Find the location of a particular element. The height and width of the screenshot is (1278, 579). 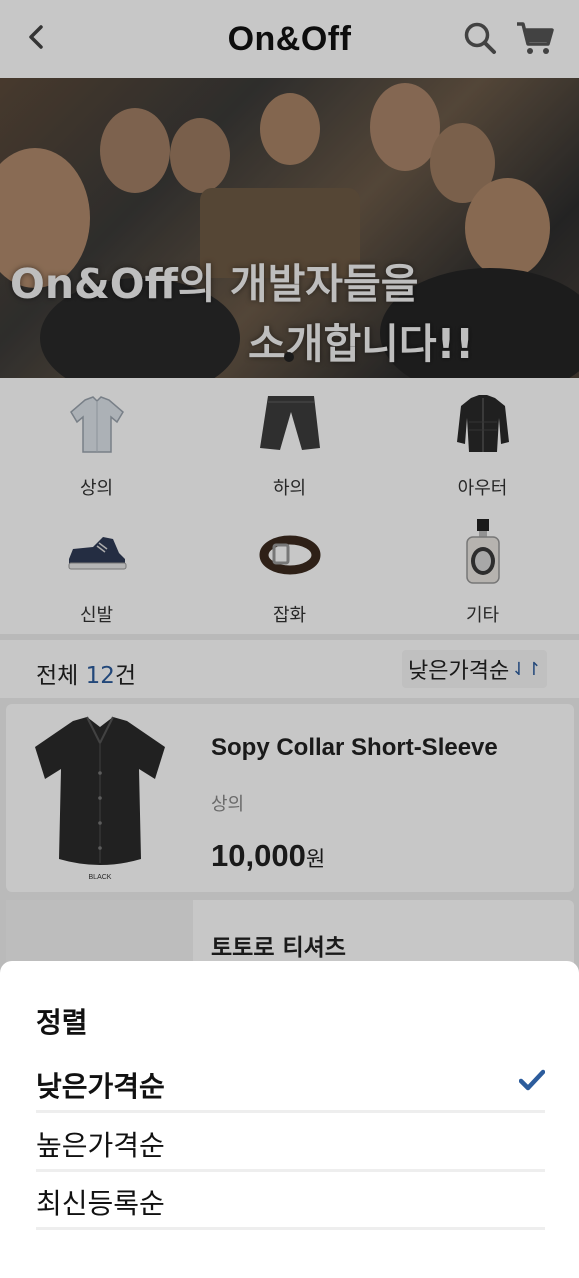

sort-option-low-price: 낮은가격순 is located at coordinates (290, 1084).